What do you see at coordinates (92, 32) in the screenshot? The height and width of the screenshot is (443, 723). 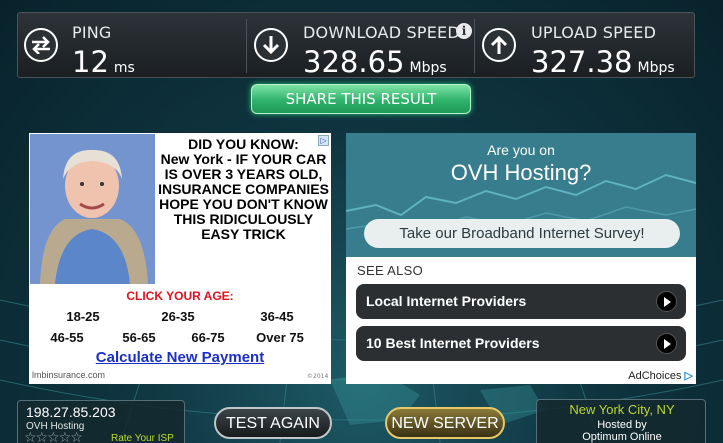 I see `ping-label: PING` at bounding box center [92, 32].